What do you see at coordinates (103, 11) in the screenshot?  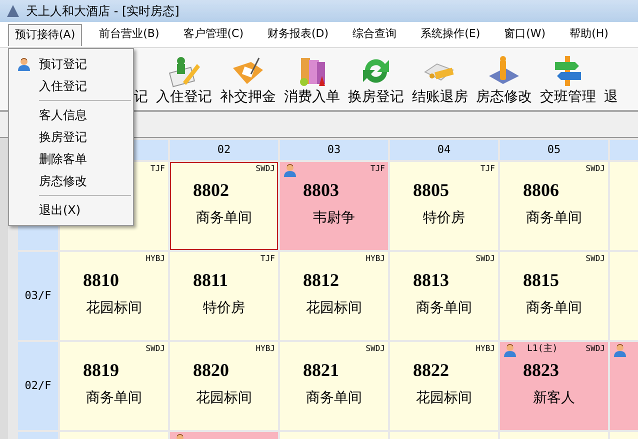 I see `window-title: 天上人和大酒店 - [实时房态]` at bounding box center [103, 11].